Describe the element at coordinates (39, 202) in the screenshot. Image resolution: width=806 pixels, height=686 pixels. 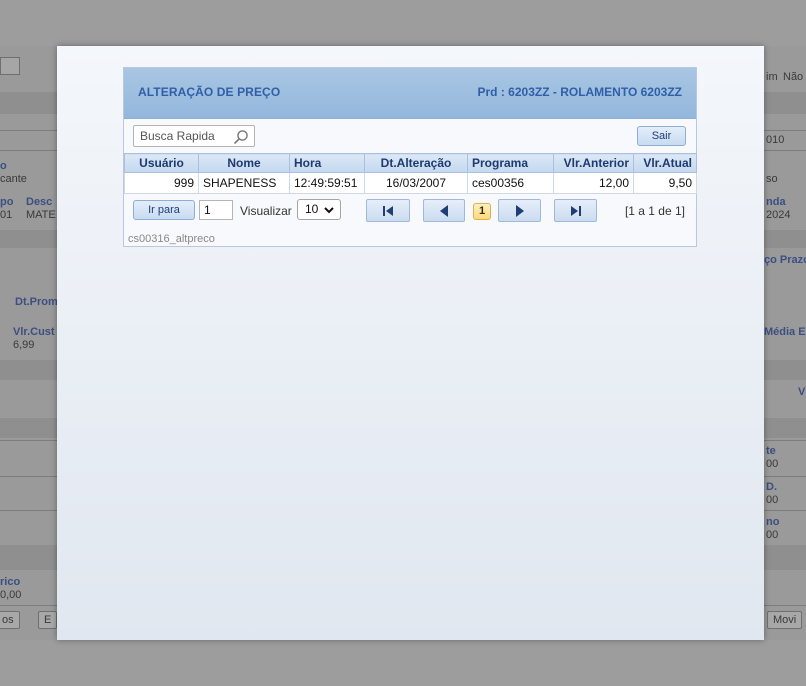
I see `bg-label: Desc` at that location.